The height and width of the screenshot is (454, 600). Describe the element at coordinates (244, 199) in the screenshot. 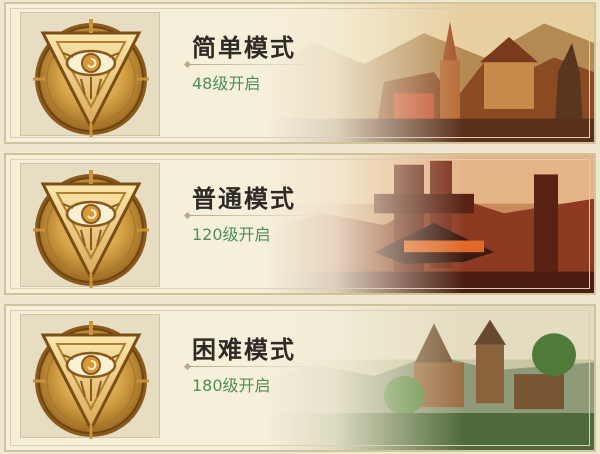

I see `mode-title: 普通模式` at that location.